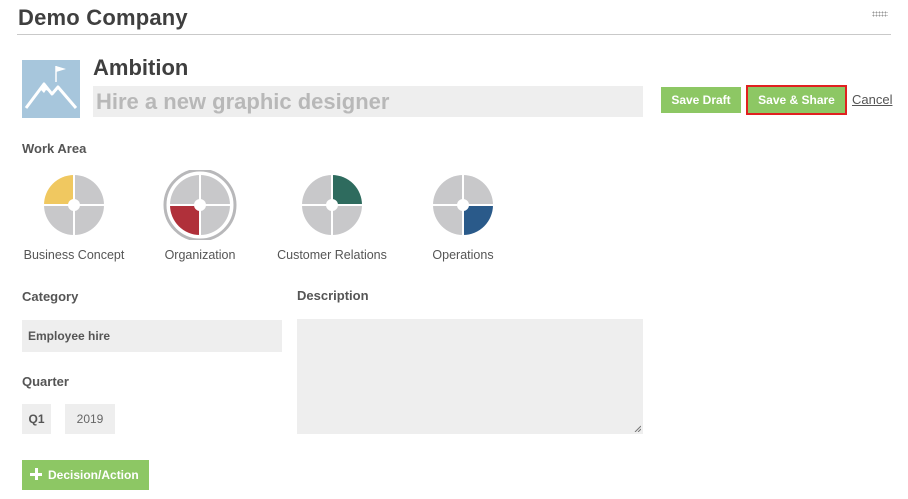 This screenshot has height=499, width=908. Describe the element at coordinates (36, 474) in the screenshot. I see `plus-icon` at that location.